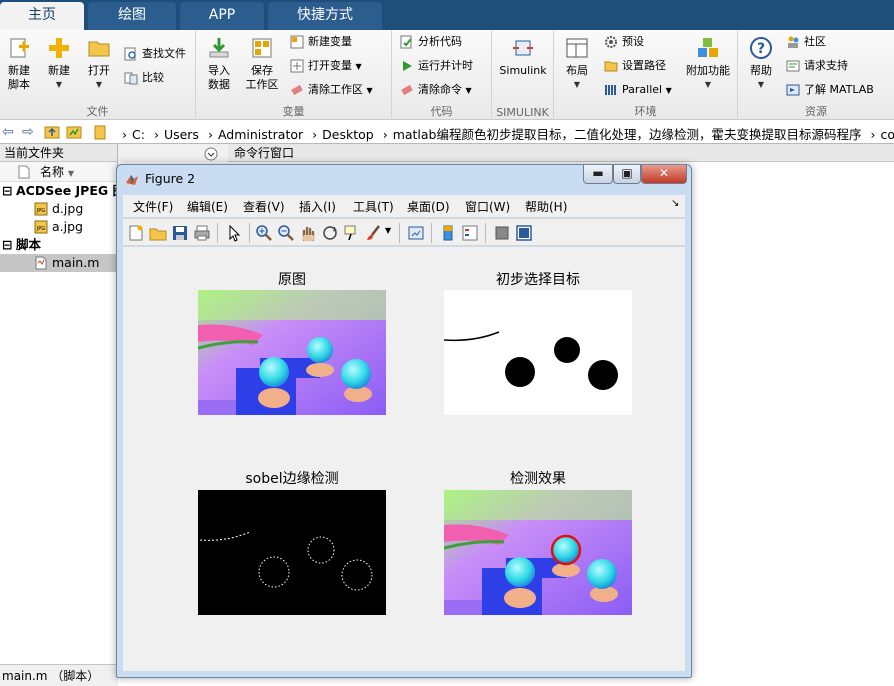  What do you see at coordinates (352, 233) in the screenshot?
I see `data-cursor-icon` at bounding box center [352, 233].